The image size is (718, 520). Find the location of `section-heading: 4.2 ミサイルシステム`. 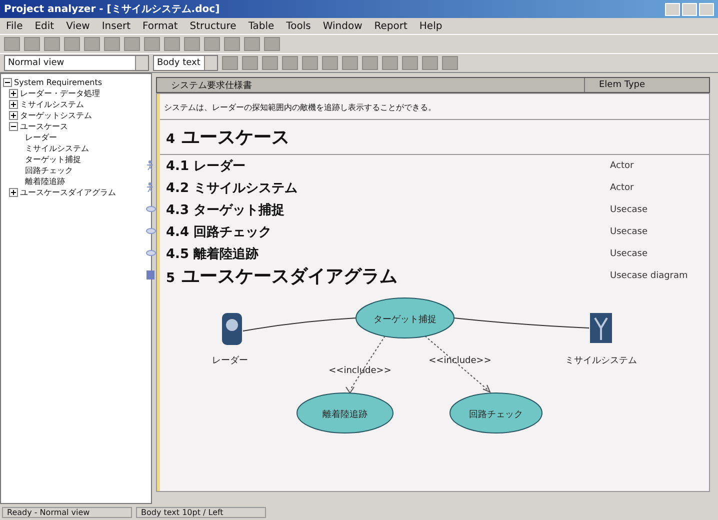

section-heading: 4.2 ミサイルシステム is located at coordinates (232, 188).